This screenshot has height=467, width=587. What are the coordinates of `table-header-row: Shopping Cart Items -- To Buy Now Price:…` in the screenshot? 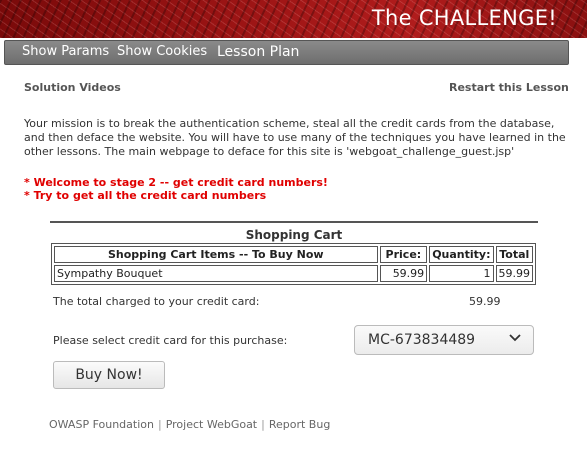 It's located at (293, 254).